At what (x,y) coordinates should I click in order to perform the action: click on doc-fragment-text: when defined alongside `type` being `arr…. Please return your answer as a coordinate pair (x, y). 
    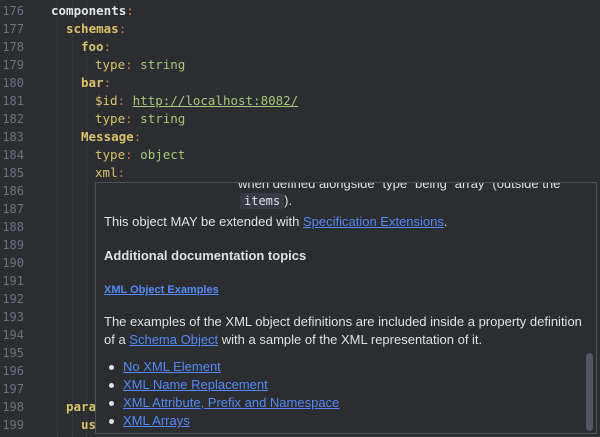
    Looking at the image, I should click on (399, 186).